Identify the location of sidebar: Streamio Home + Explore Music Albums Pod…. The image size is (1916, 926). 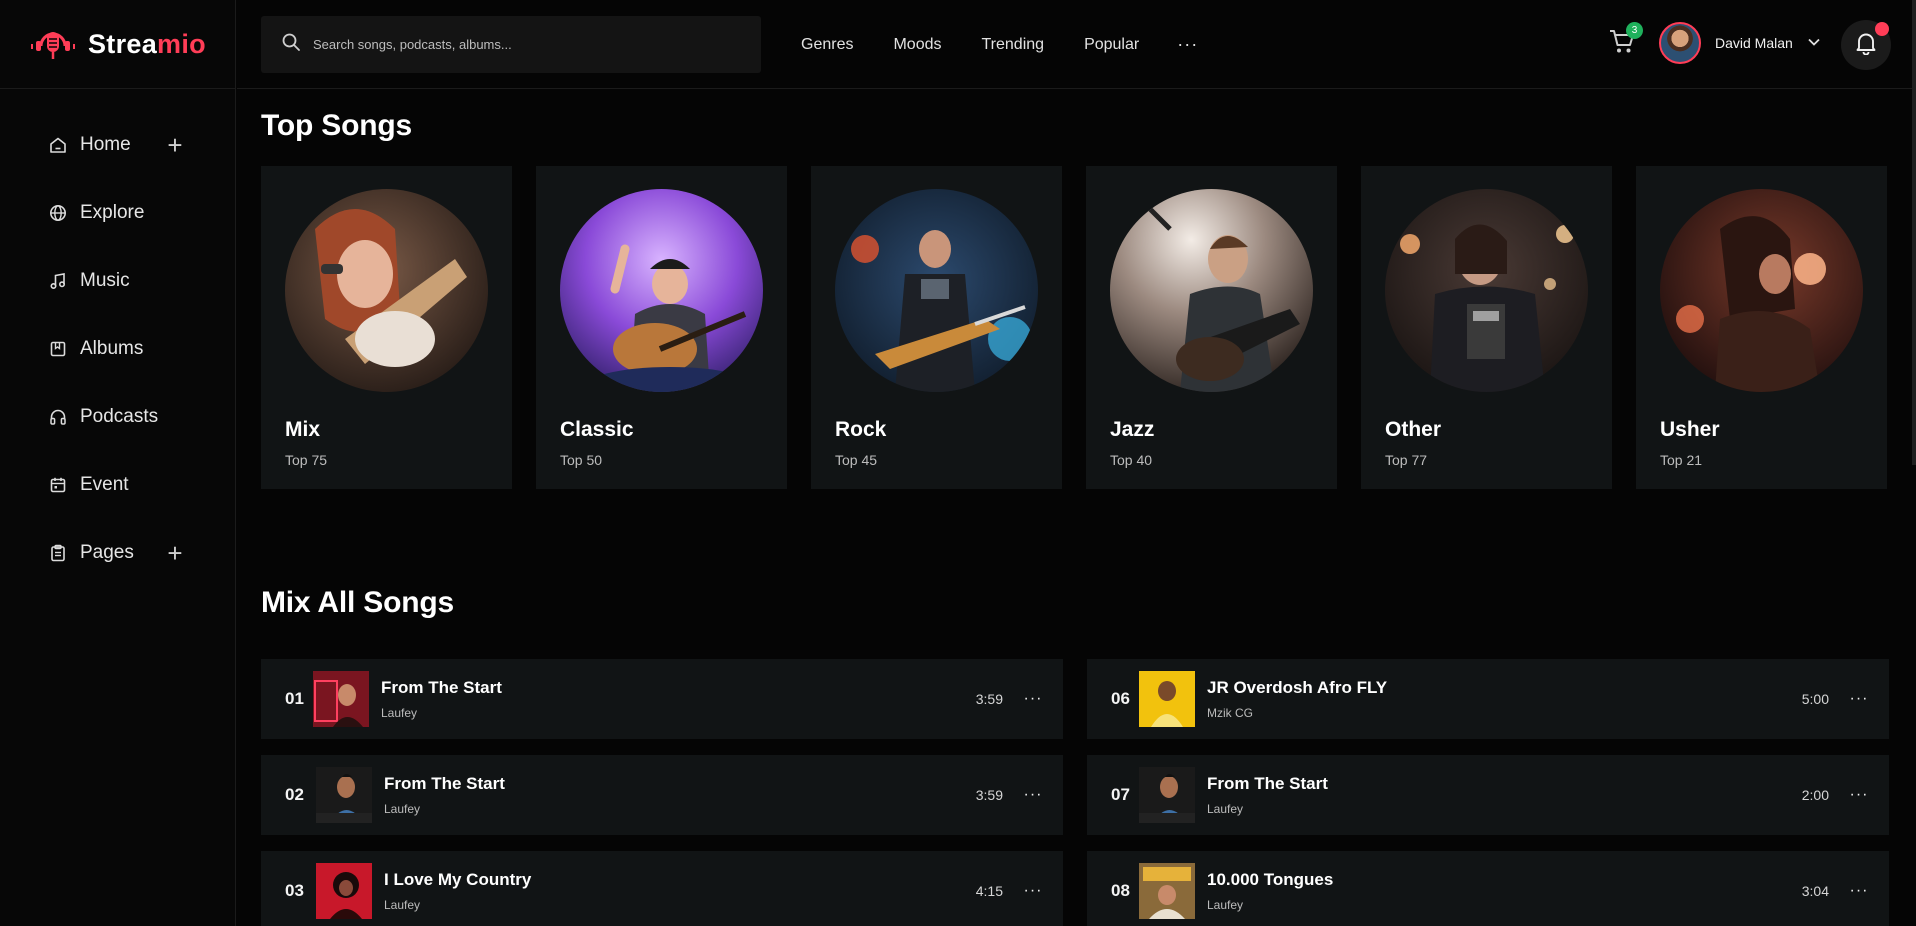
(118, 463).